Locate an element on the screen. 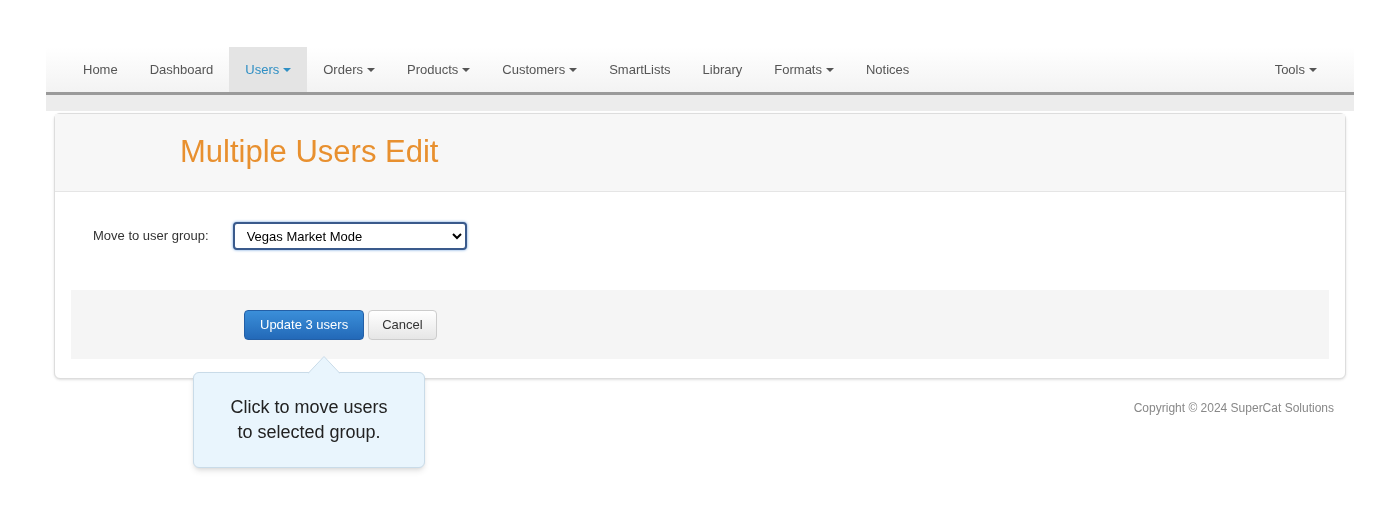  field-label: Move to user group: is located at coordinates (151, 236).